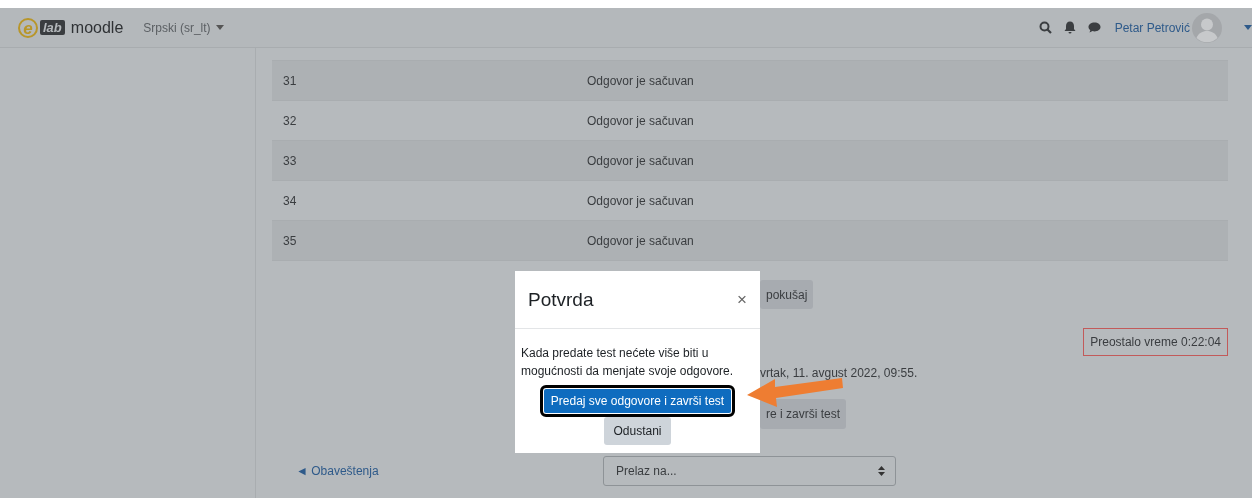  What do you see at coordinates (183, 27) in the screenshot?
I see `language-menu: Srpski (sr_lt)` at bounding box center [183, 27].